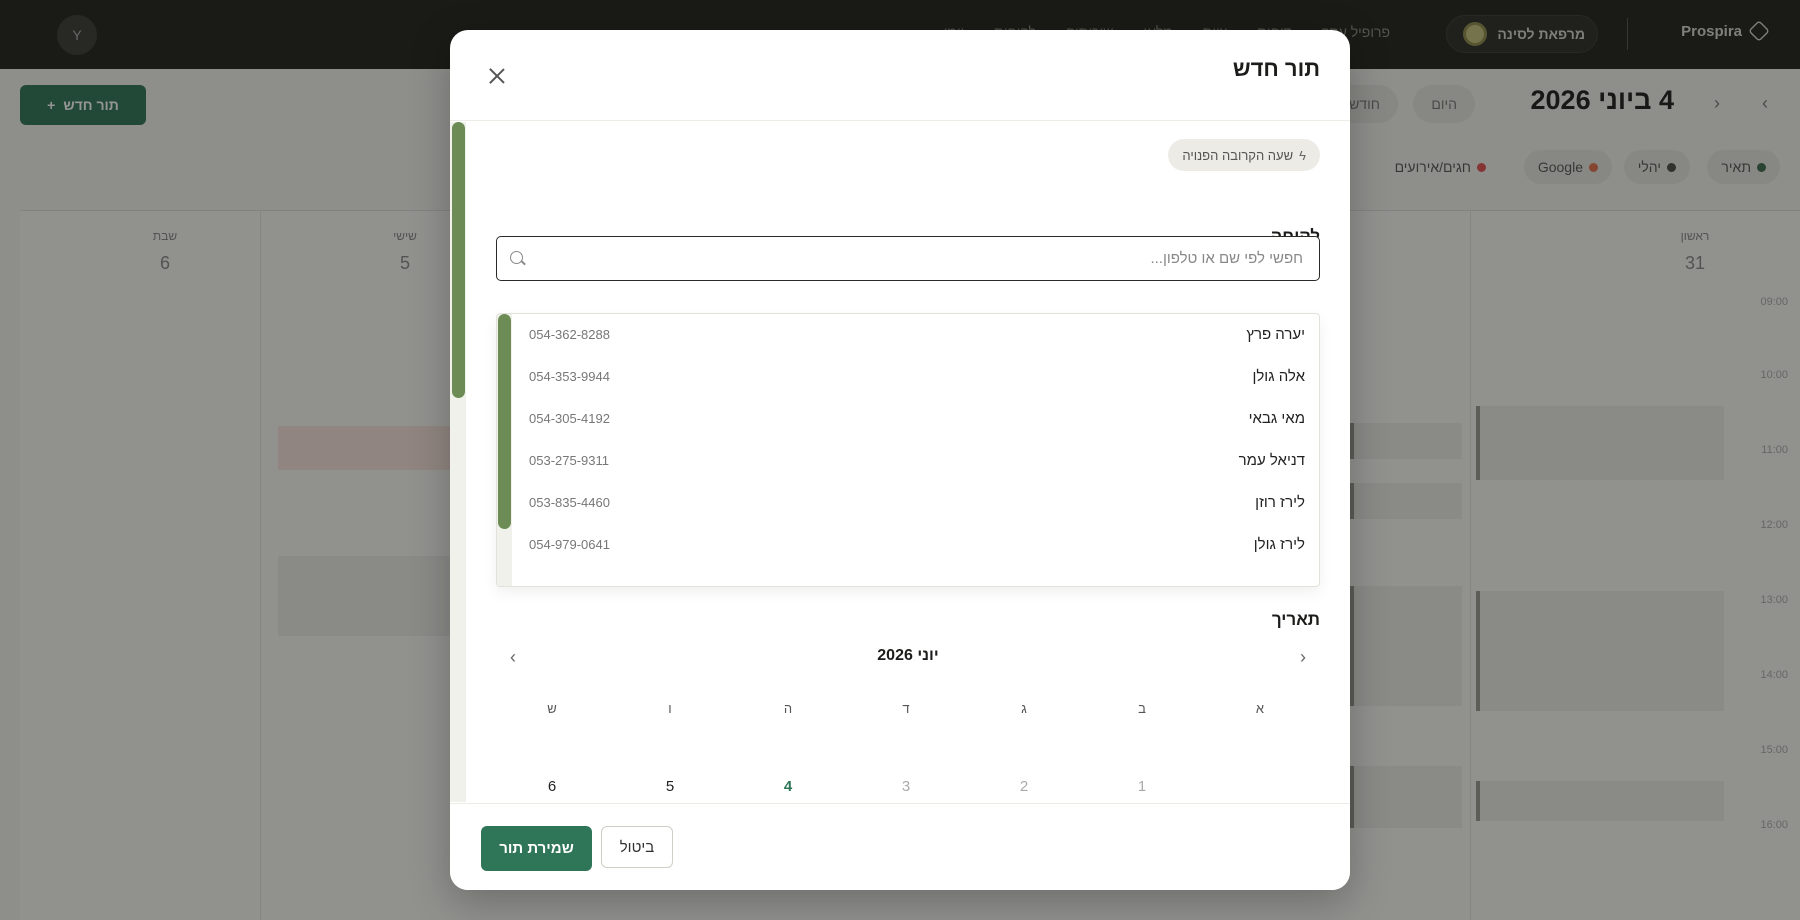  Describe the element at coordinates (915, 461) in the screenshot. I see `customer-option: דניאל עמר 053-275-9311` at that location.